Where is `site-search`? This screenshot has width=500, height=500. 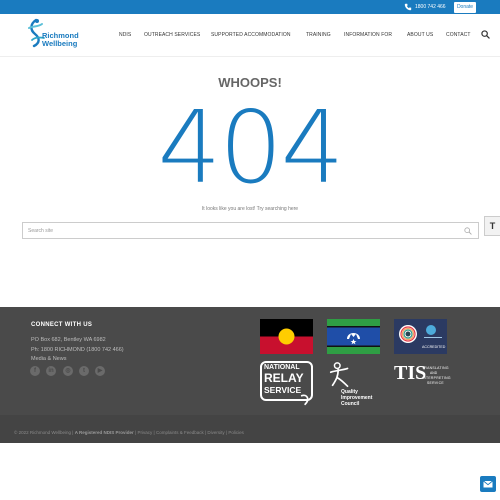
site-search is located at coordinates (250, 230).